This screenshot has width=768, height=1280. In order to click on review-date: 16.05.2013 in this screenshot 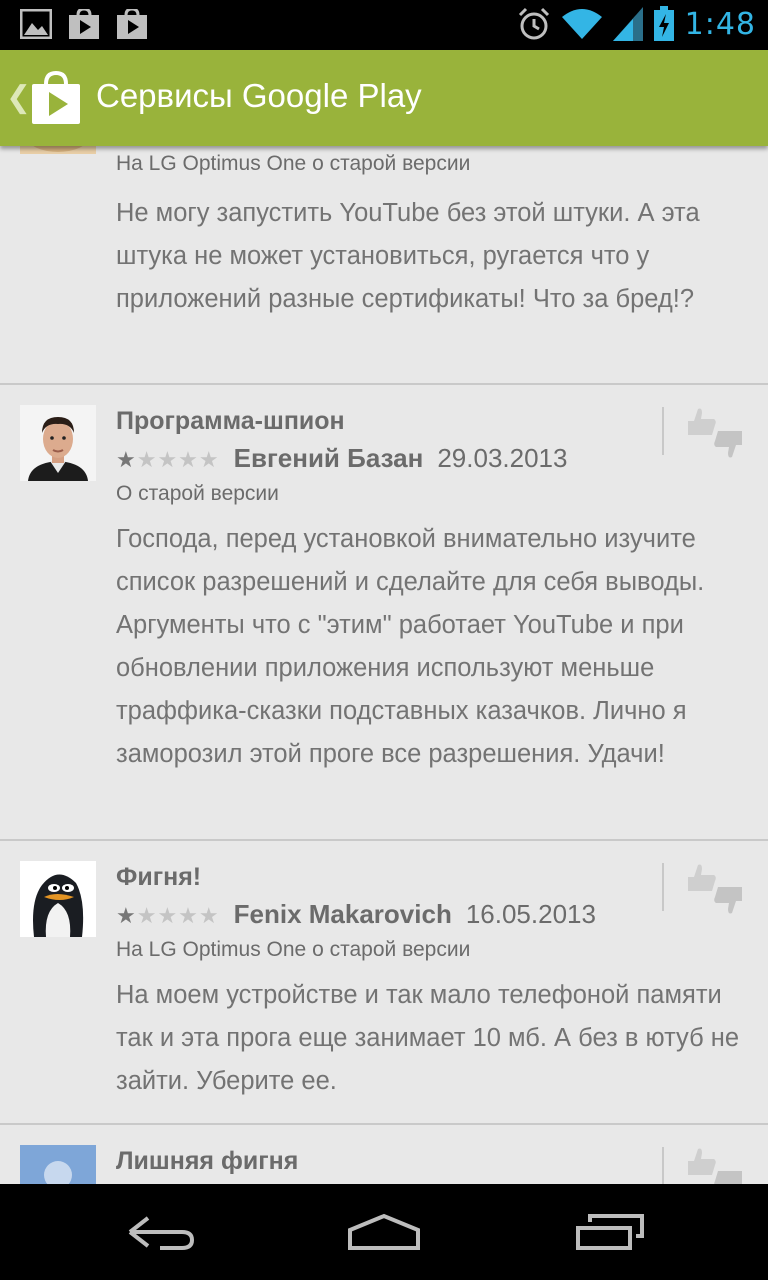, I will do `click(530, 914)`.